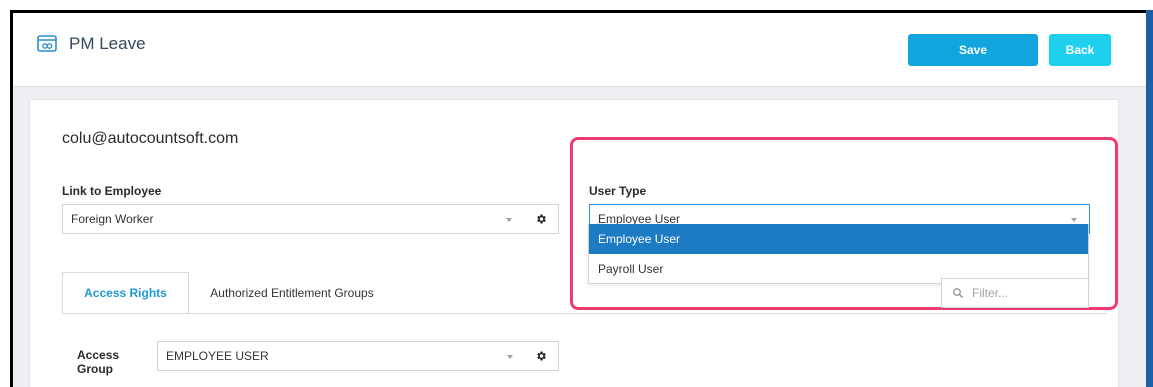 The image size is (1153, 387). What do you see at coordinates (1149, 198) in the screenshot?
I see `window-edge` at bounding box center [1149, 198].